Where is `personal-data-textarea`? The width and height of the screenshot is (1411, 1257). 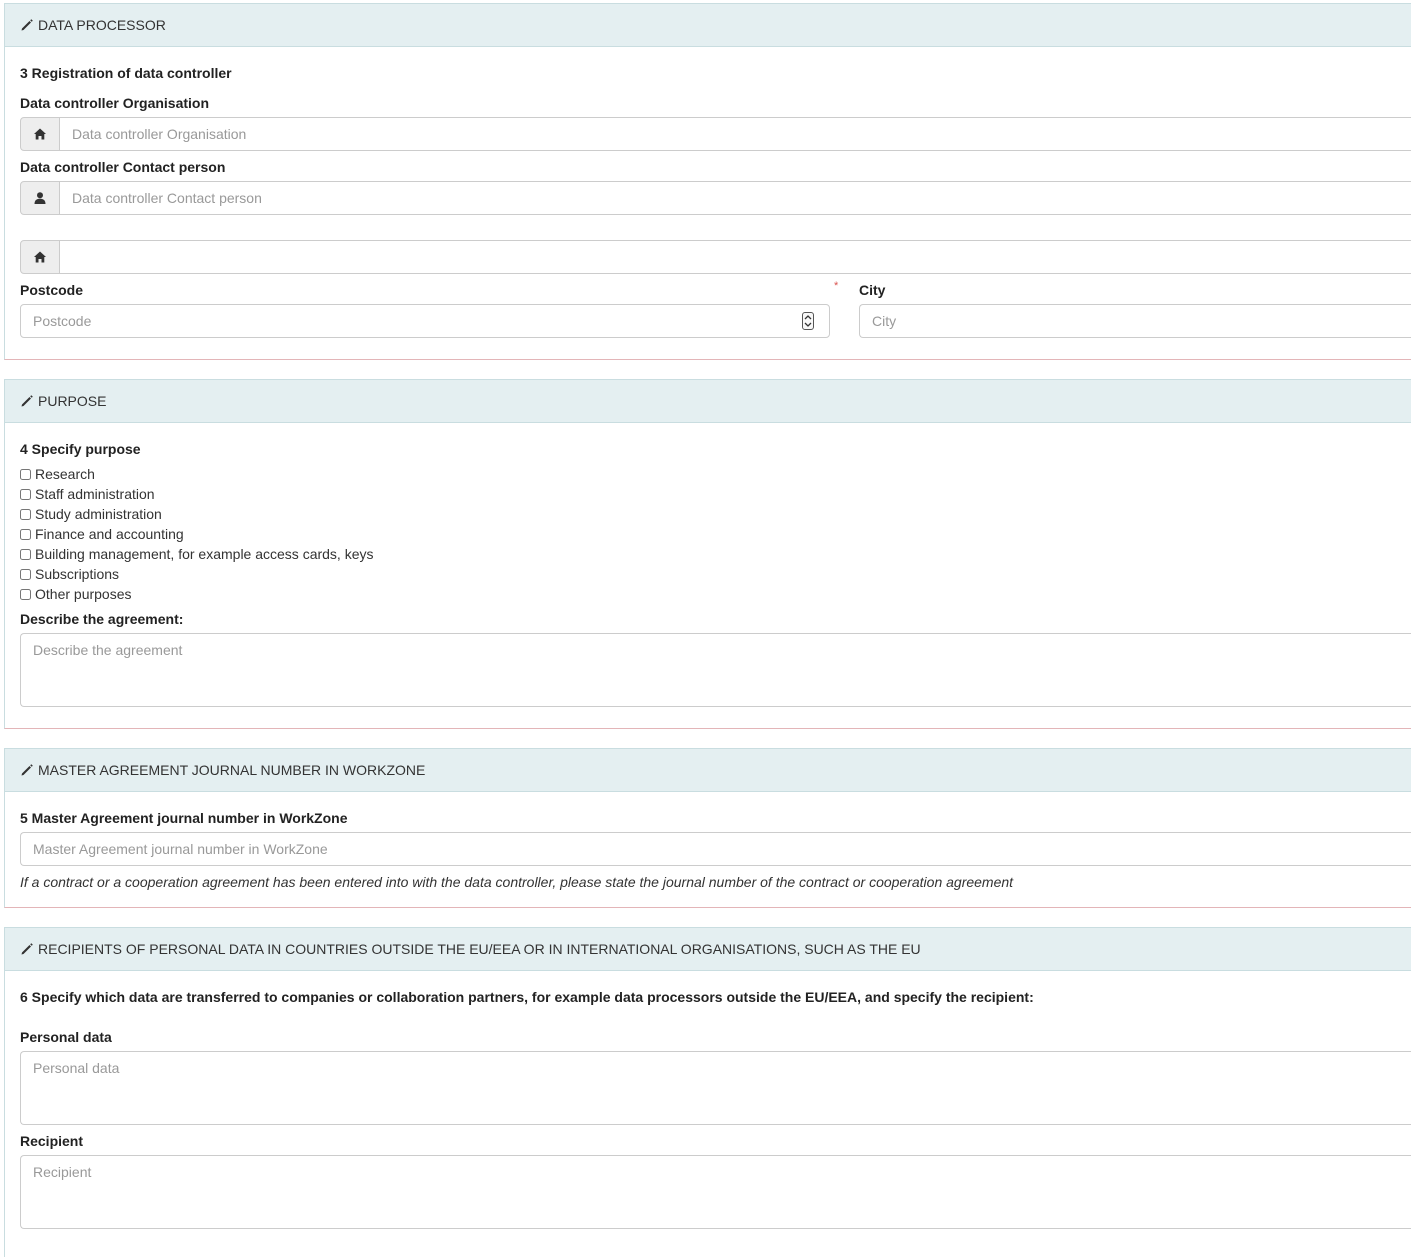
personal-data-textarea is located at coordinates (715, 1088).